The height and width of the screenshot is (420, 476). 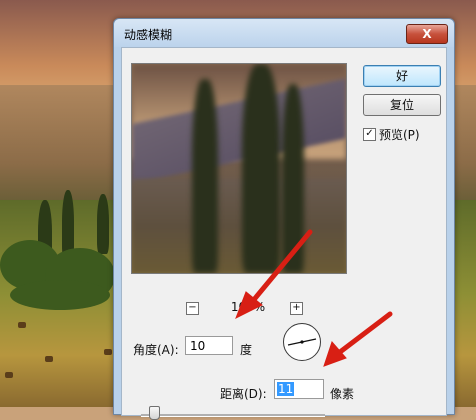 I want to click on zoom-in-button: +, so click(x=296, y=308).